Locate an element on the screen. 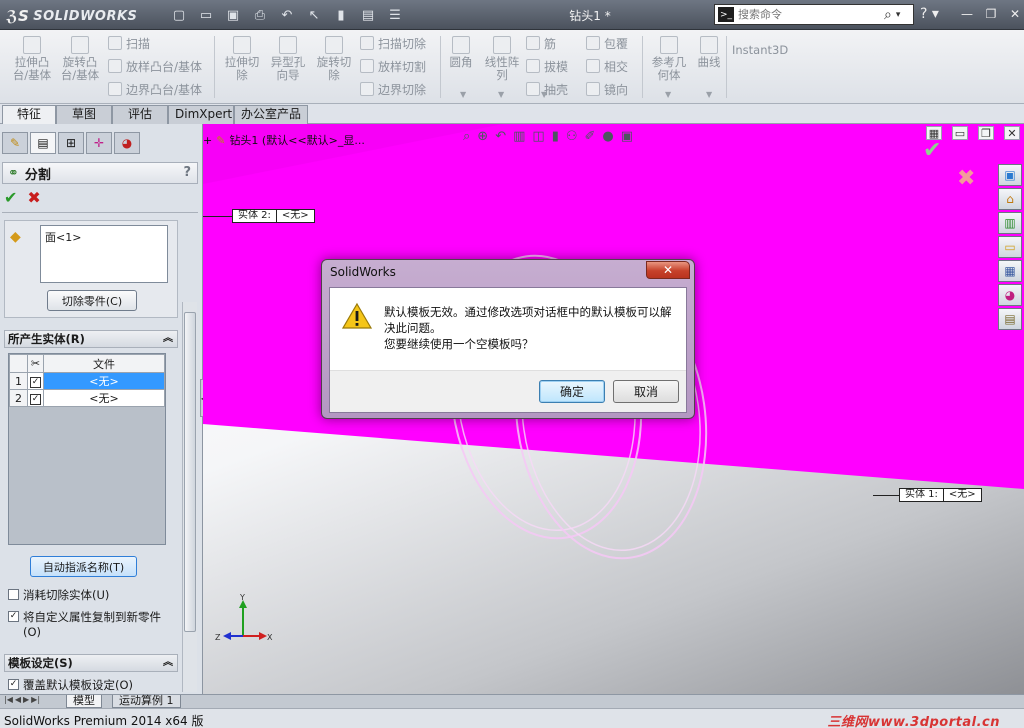 Image resolution: width=1024 pixels, height=728 pixels. sweep-cut-button: 扫描切除 is located at coordinates (393, 43).